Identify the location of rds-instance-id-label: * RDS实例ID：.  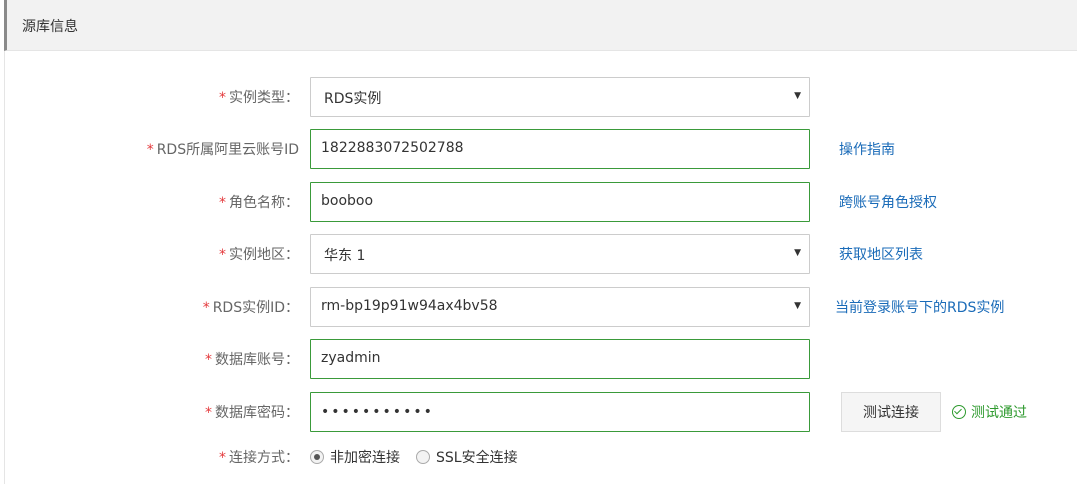
(250, 308).